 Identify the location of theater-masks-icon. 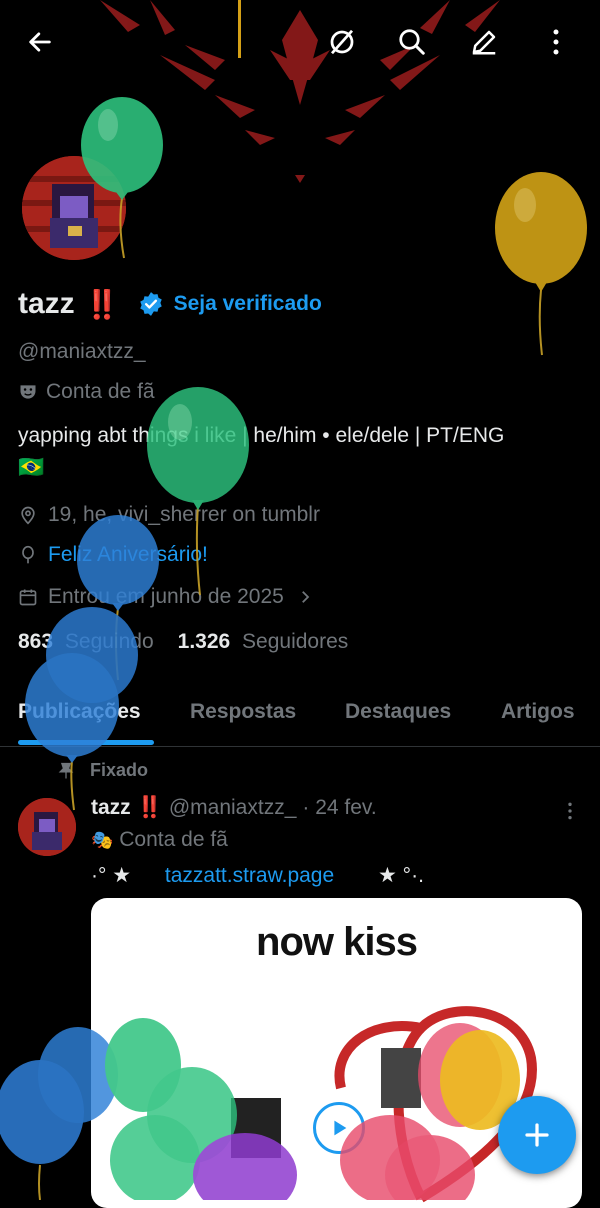
(28, 392).